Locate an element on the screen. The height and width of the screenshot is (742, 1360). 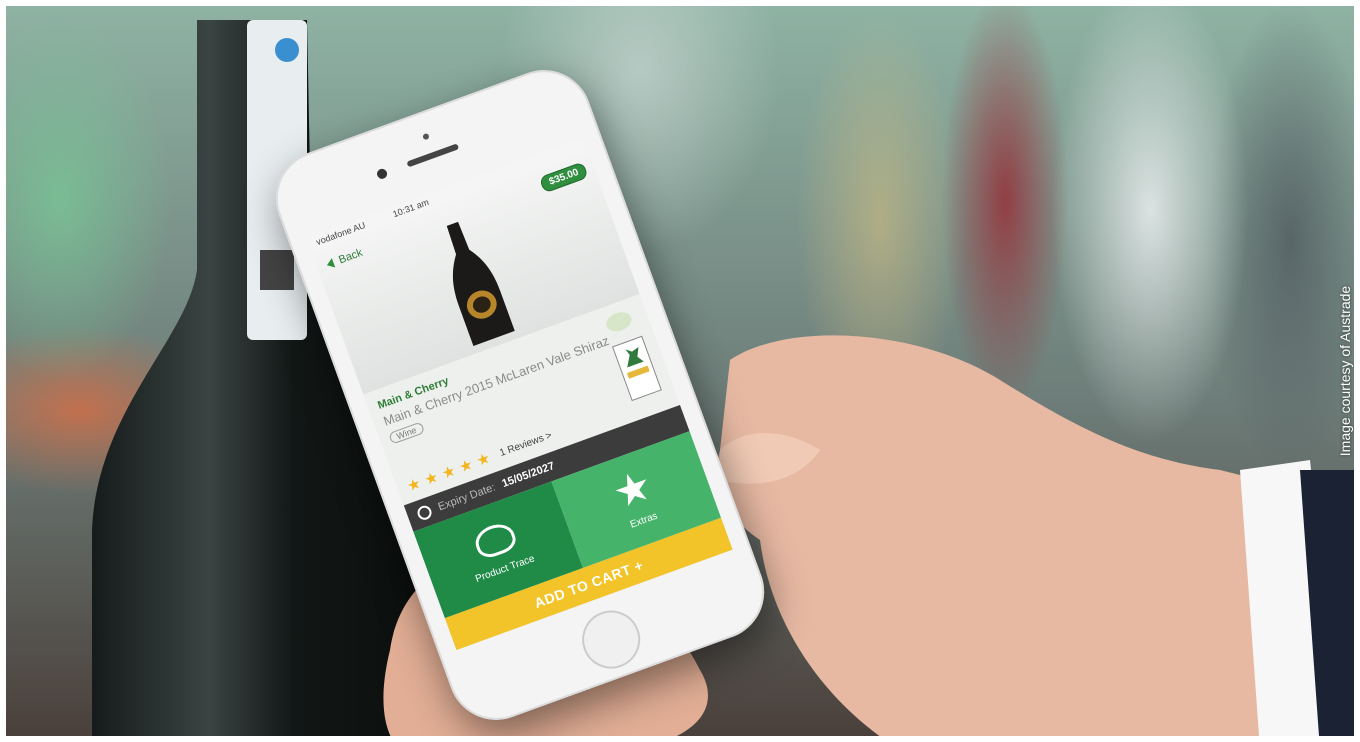
kangaroo-icon is located at coordinates (632, 356).